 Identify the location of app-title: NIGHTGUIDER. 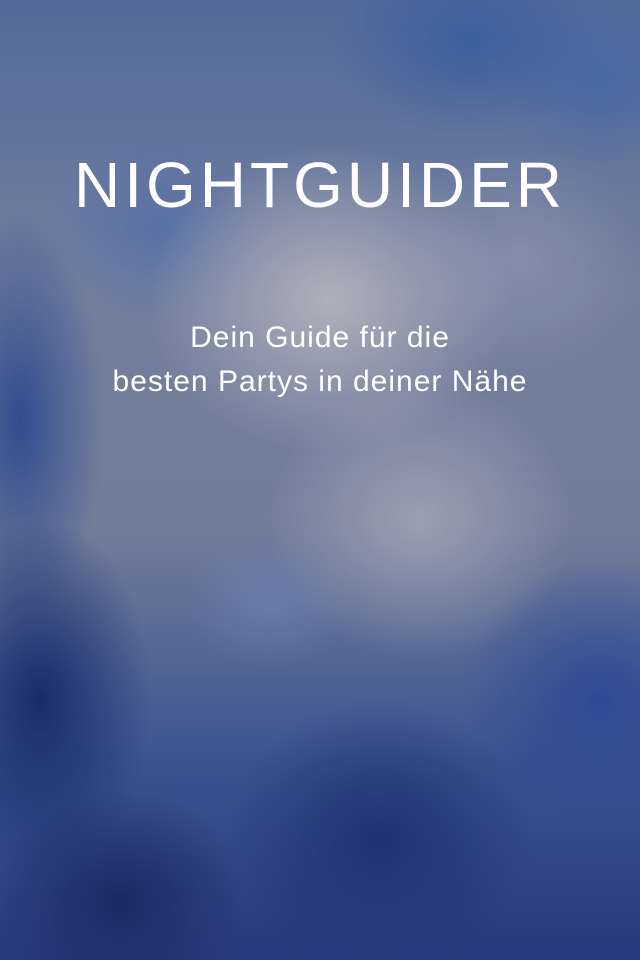
(320, 185).